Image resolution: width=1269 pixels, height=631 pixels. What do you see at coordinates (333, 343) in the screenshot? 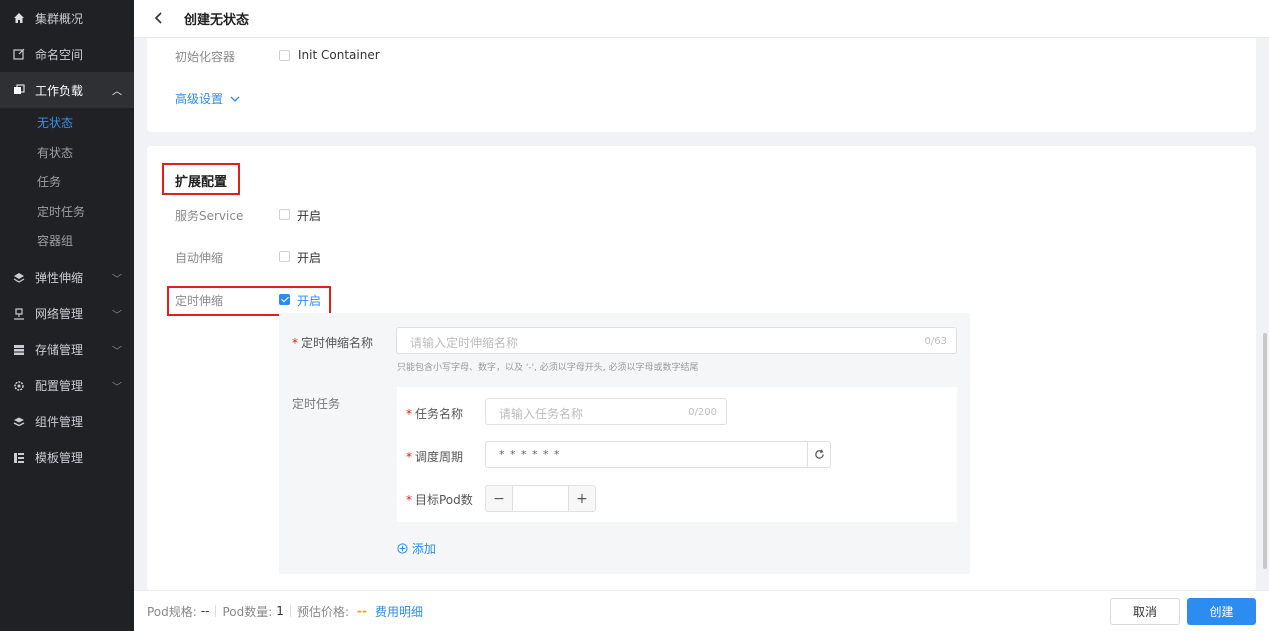
I see `cron-name-label: * 定时伸缩名称` at bounding box center [333, 343].